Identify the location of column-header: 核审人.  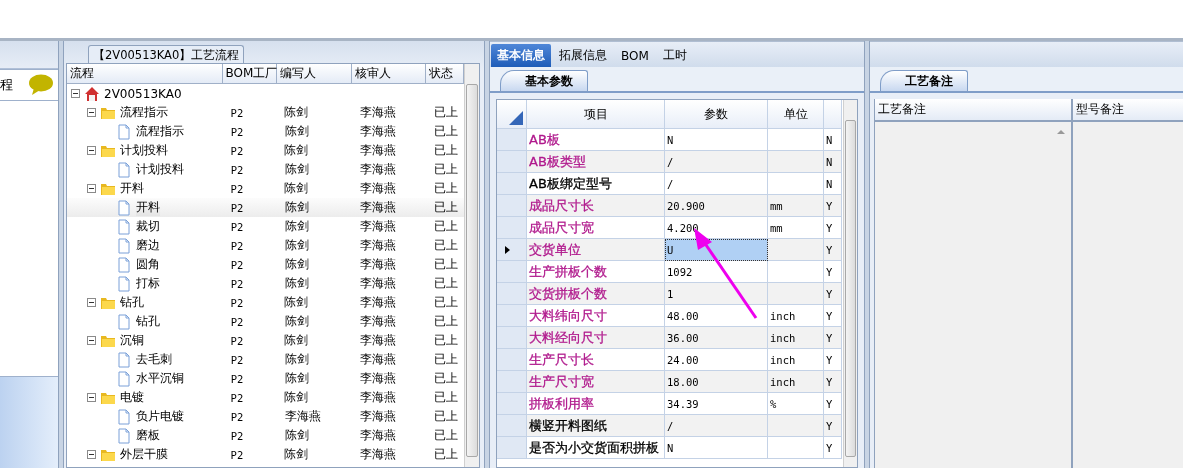
(389, 73).